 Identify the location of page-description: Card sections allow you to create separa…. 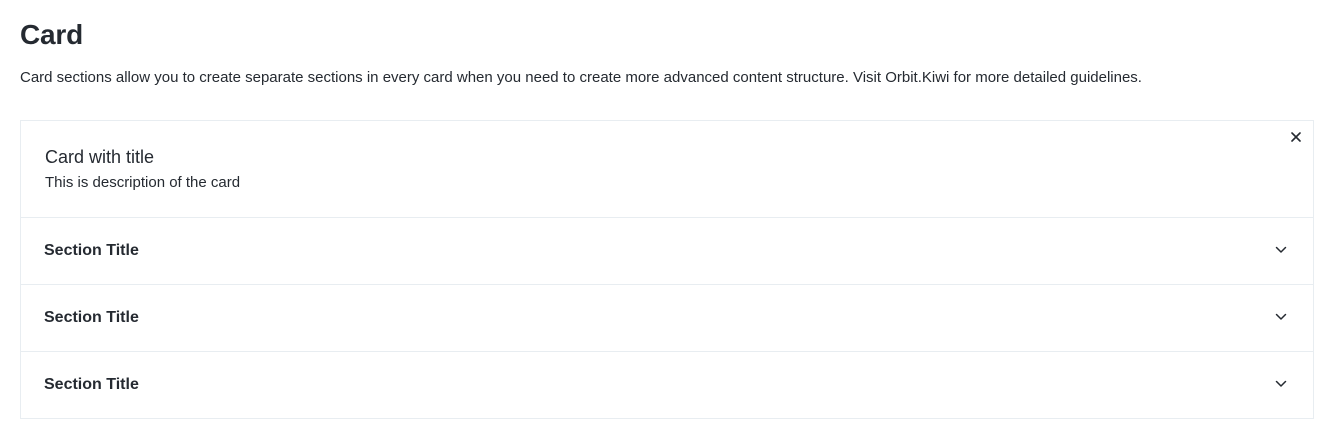
(581, 77).